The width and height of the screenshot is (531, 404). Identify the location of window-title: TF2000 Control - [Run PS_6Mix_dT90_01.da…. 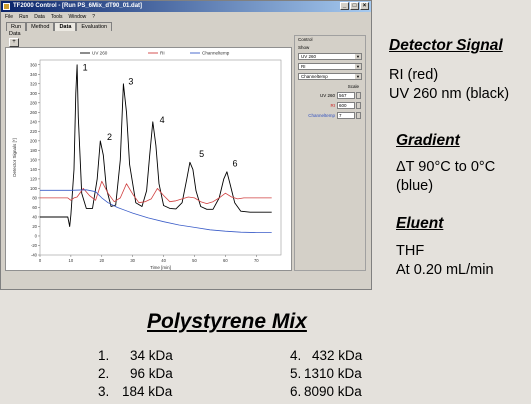
(78, 6).